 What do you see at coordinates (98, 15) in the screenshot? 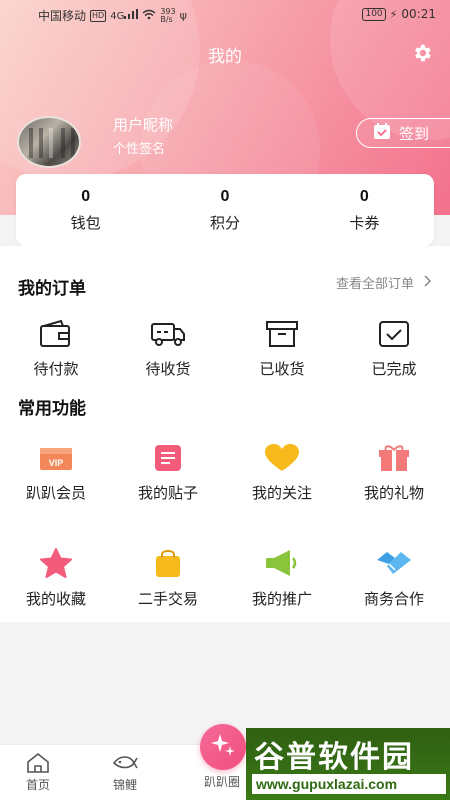
I see `hd-badge: HD` at bounding box center [98, 15].